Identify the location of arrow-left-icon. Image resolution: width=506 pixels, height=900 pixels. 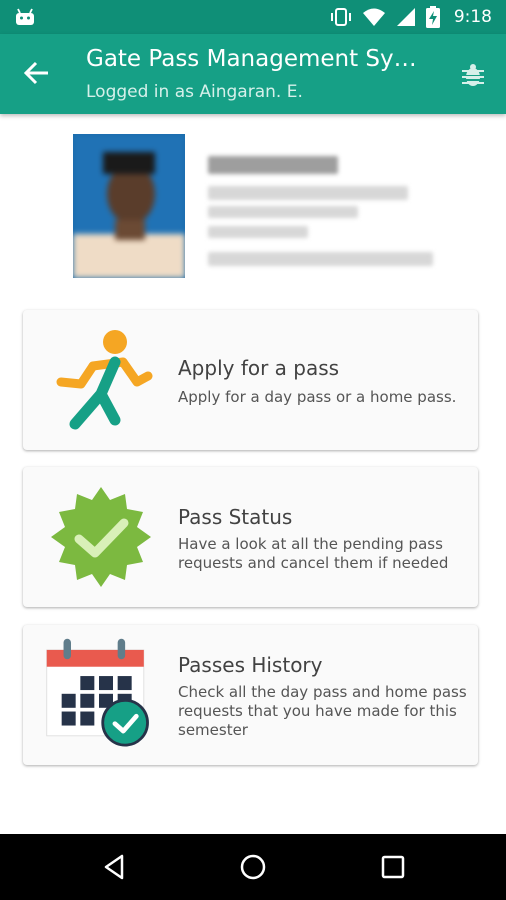
(37, 73).